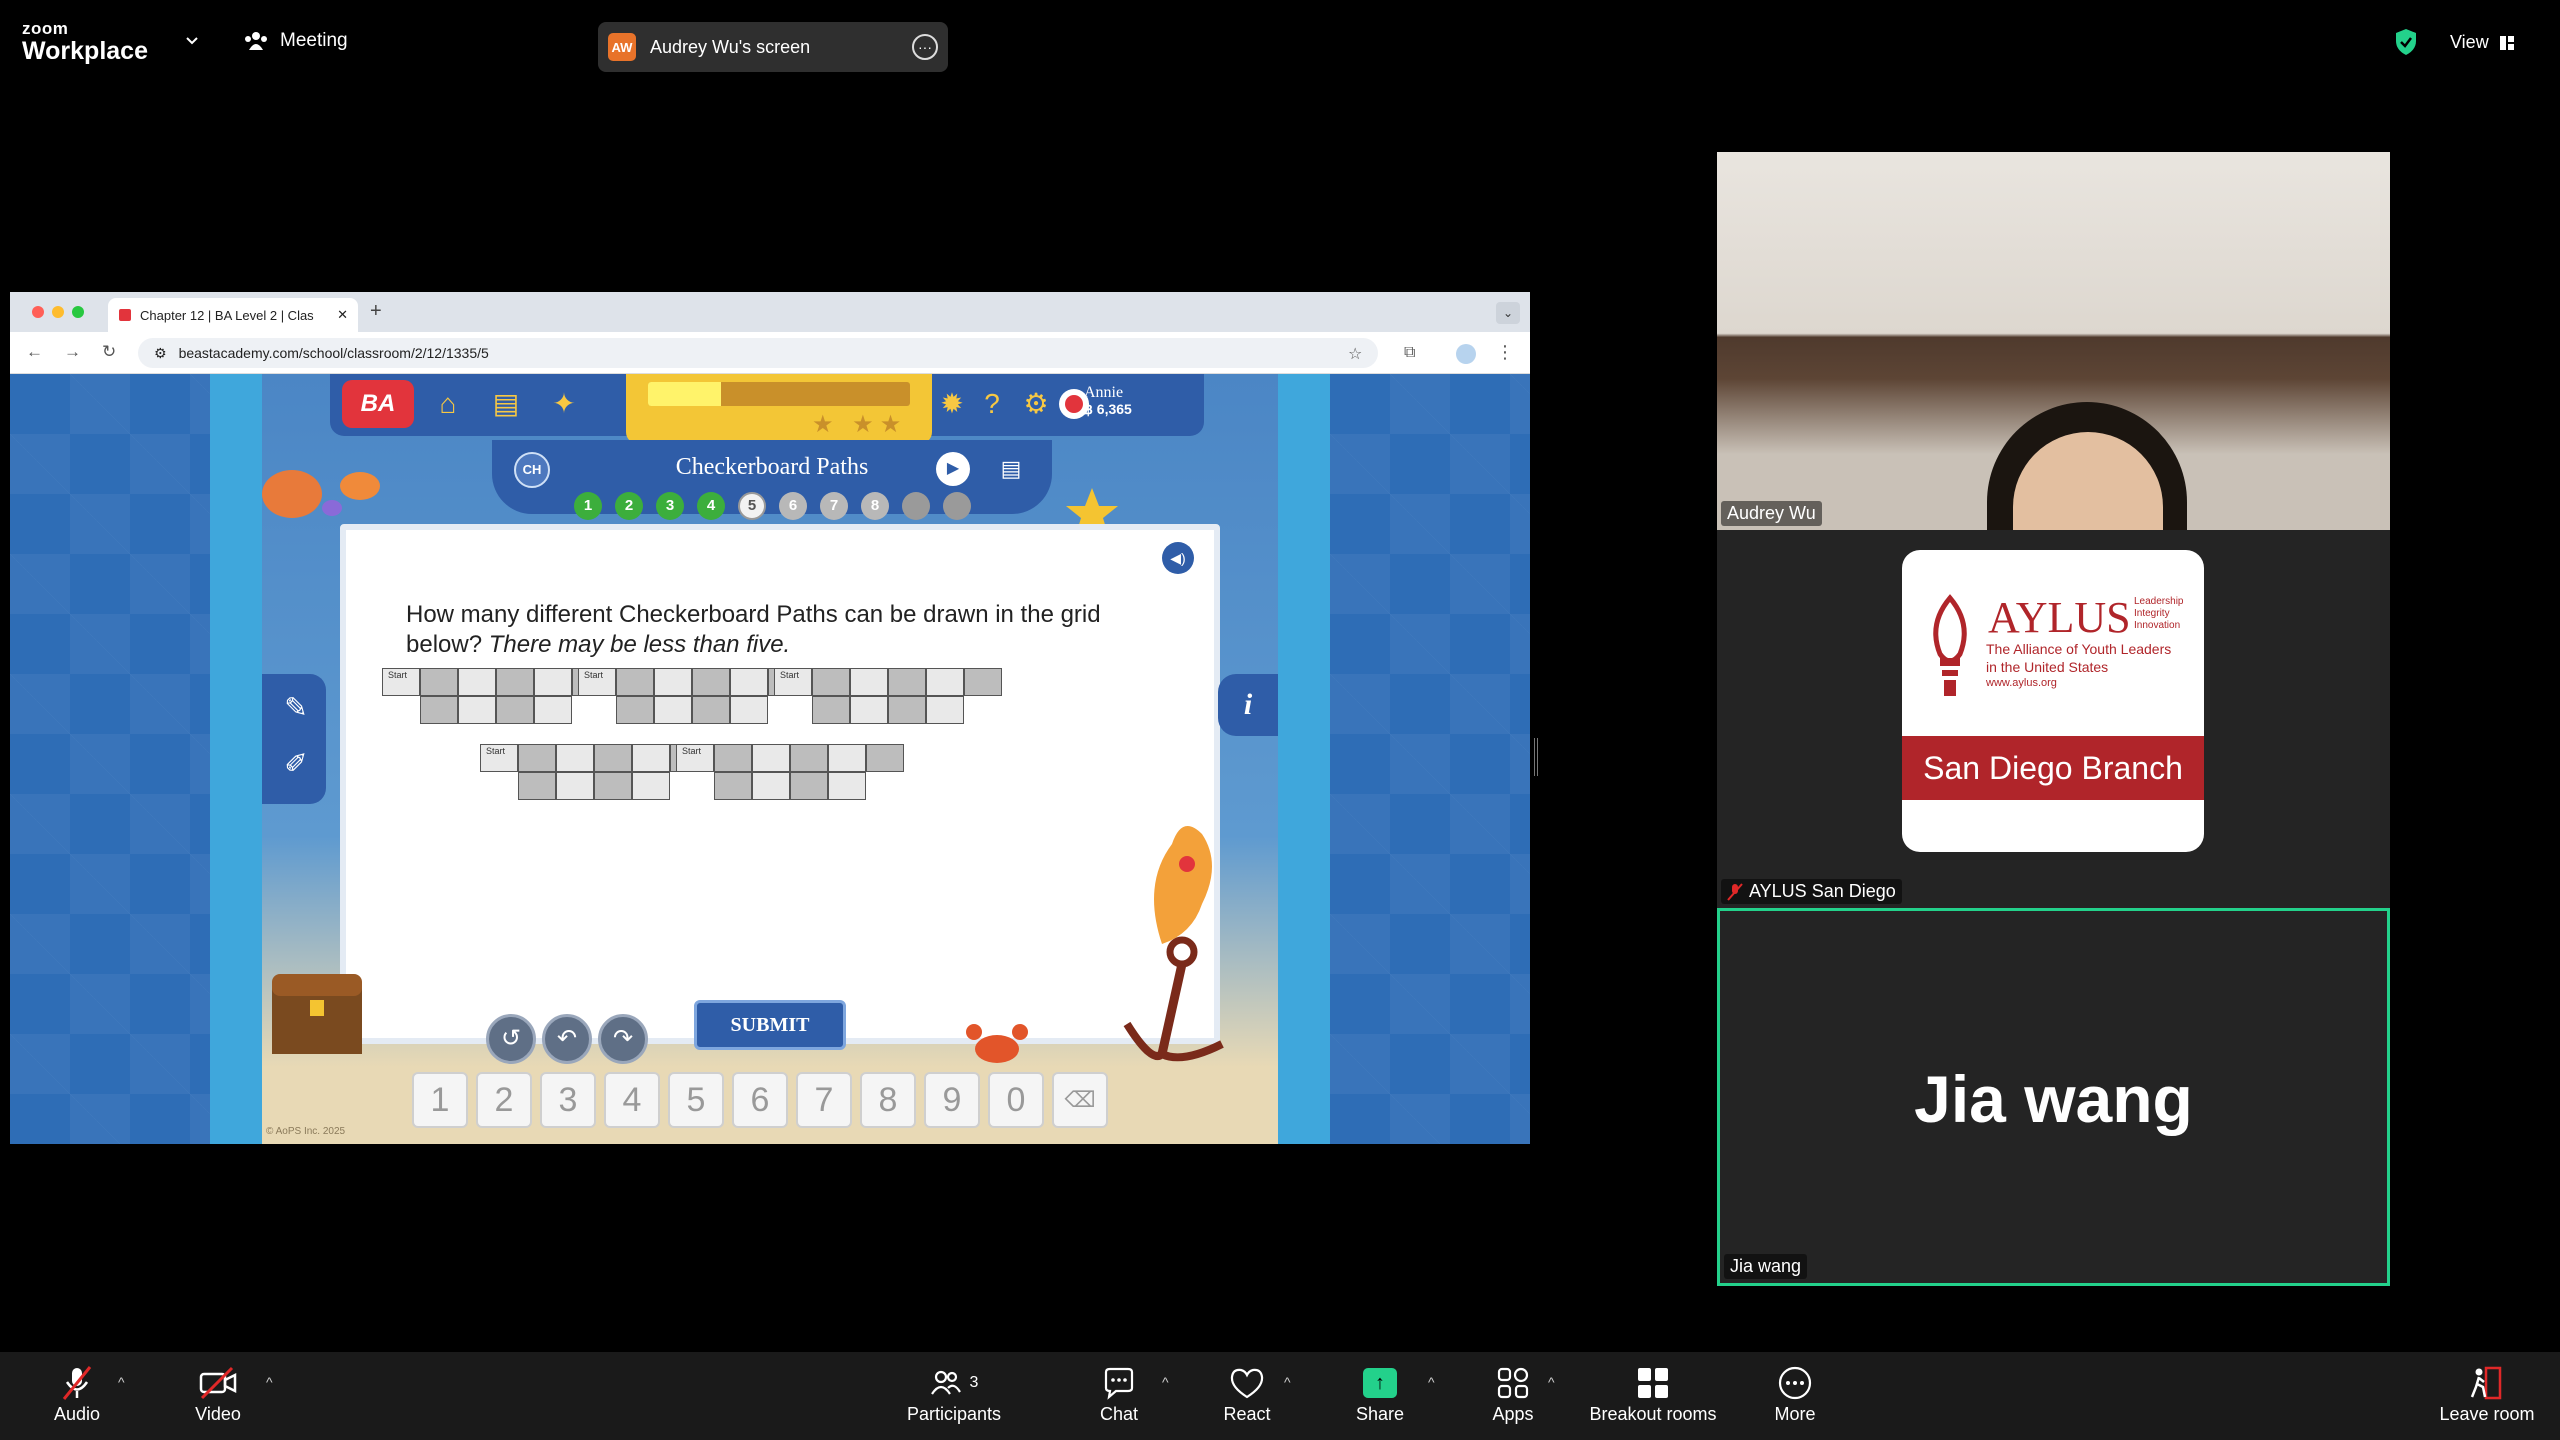 This screenshot has height=1440, width=2560. What do you see at coordinates (2482, 42) in the screenshot?
I see `view-button: View` at bounding box center [2482, 42].